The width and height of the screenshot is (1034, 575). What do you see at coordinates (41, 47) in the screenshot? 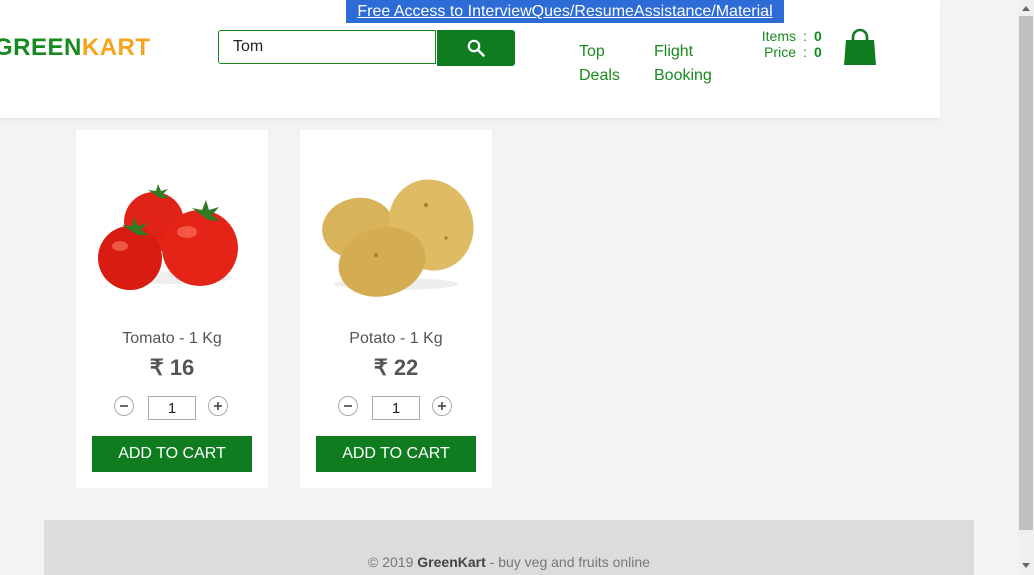
I see `logo-part-green: GREEN` at bounding box center [41, 47].